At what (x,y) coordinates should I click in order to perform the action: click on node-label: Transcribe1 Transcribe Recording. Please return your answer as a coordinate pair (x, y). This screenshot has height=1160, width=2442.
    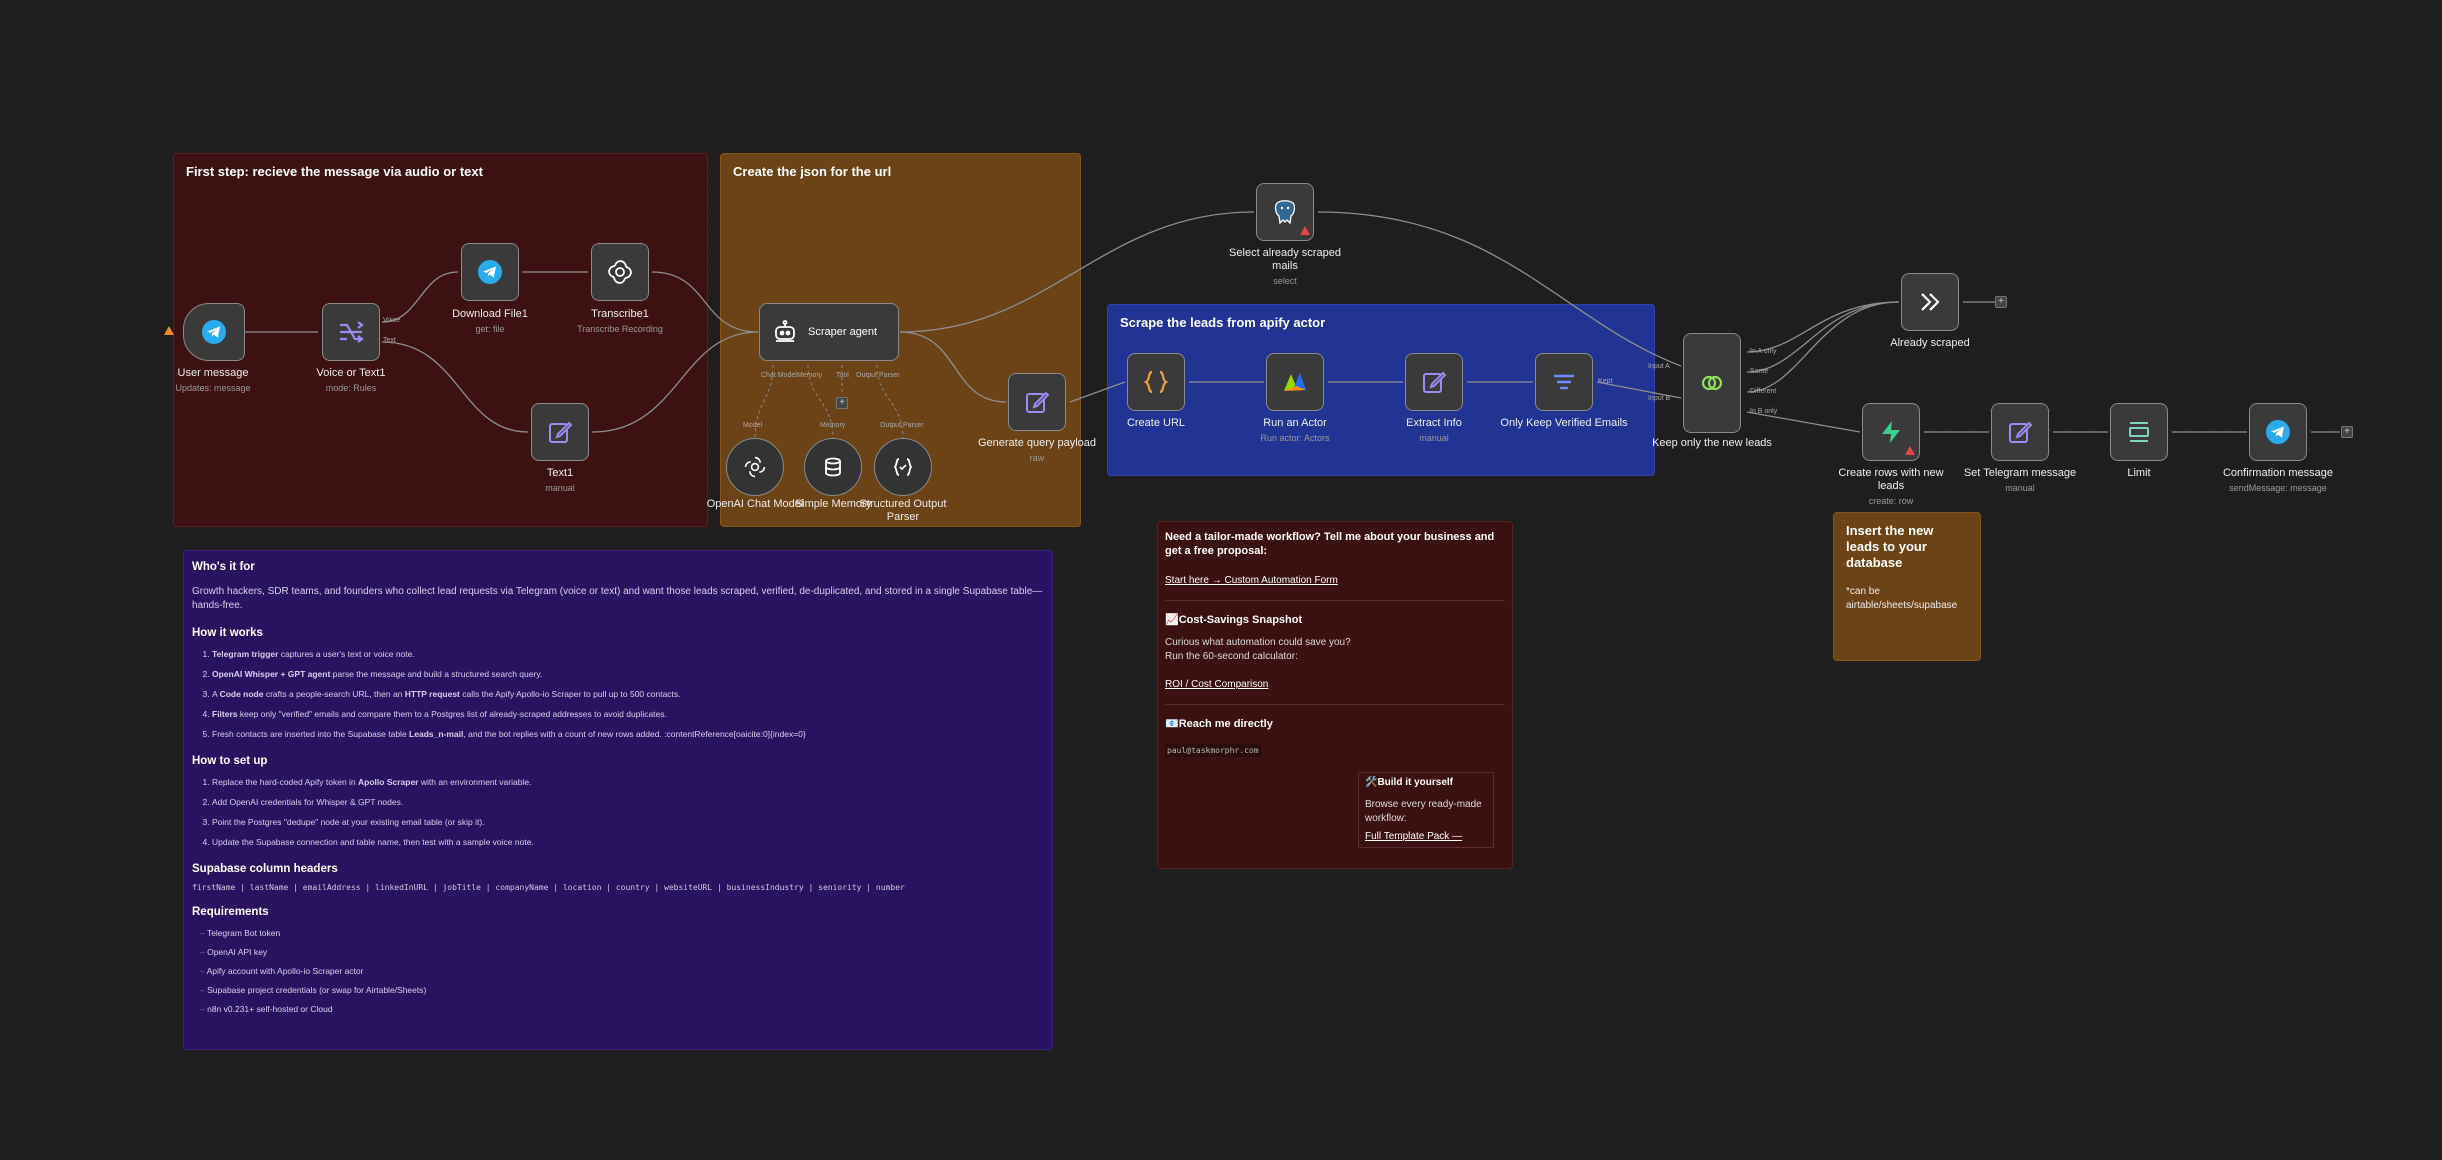
    Looking at the image, I should click on (620, 321).